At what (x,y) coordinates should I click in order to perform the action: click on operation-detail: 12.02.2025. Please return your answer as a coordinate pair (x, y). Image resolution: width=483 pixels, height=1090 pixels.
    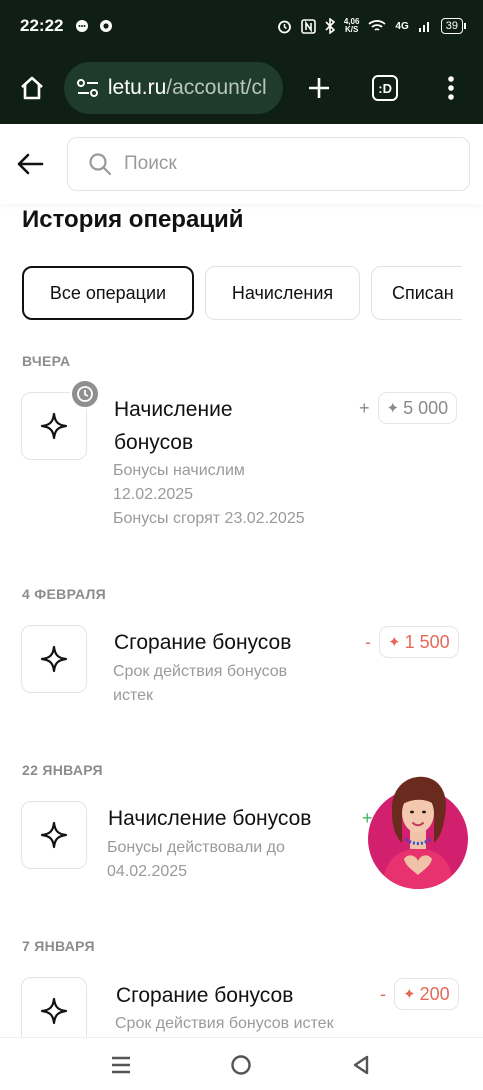
    Looking at the image, I should click on (153, 494).